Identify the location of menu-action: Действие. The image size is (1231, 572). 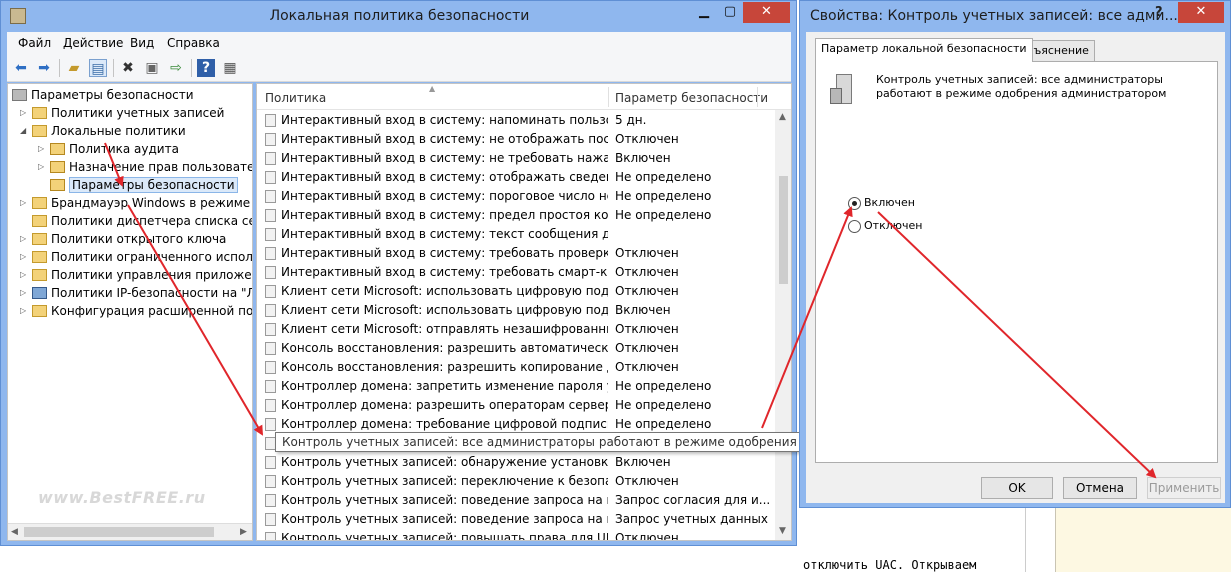
(93, 43).